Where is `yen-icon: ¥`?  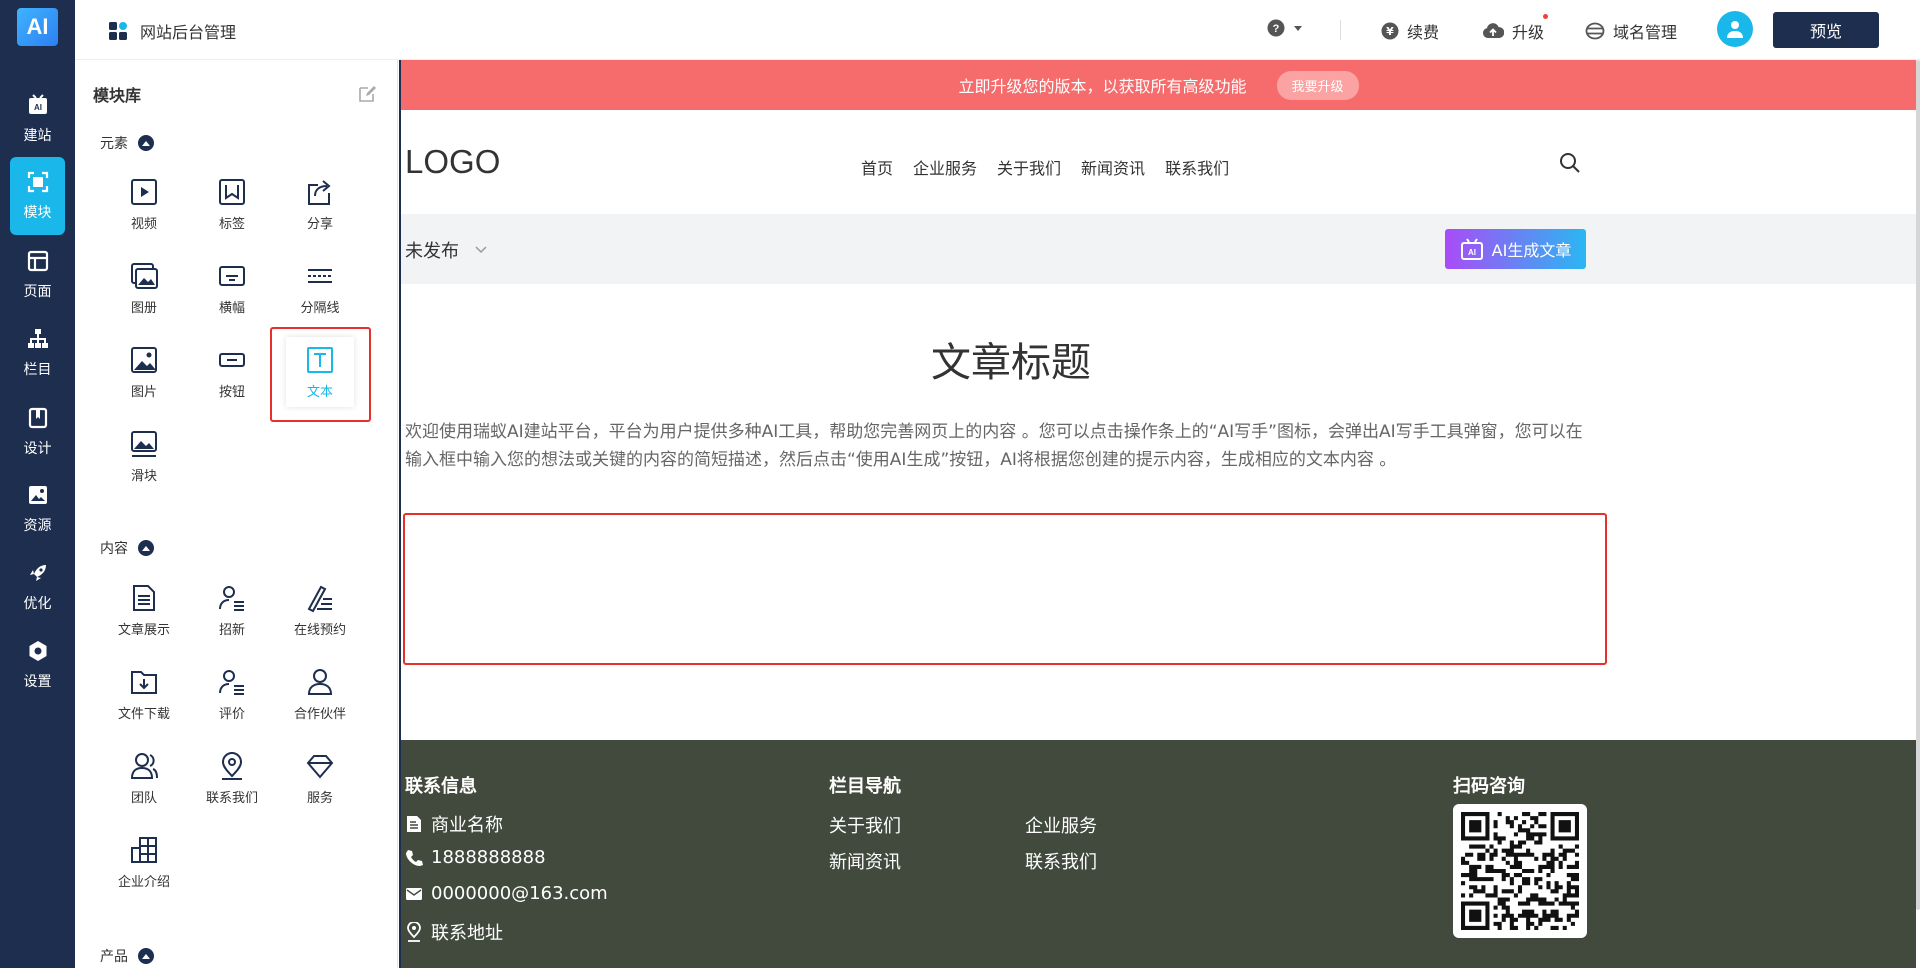
yen-icon: ¥ is located at coordinates (1390, 31).